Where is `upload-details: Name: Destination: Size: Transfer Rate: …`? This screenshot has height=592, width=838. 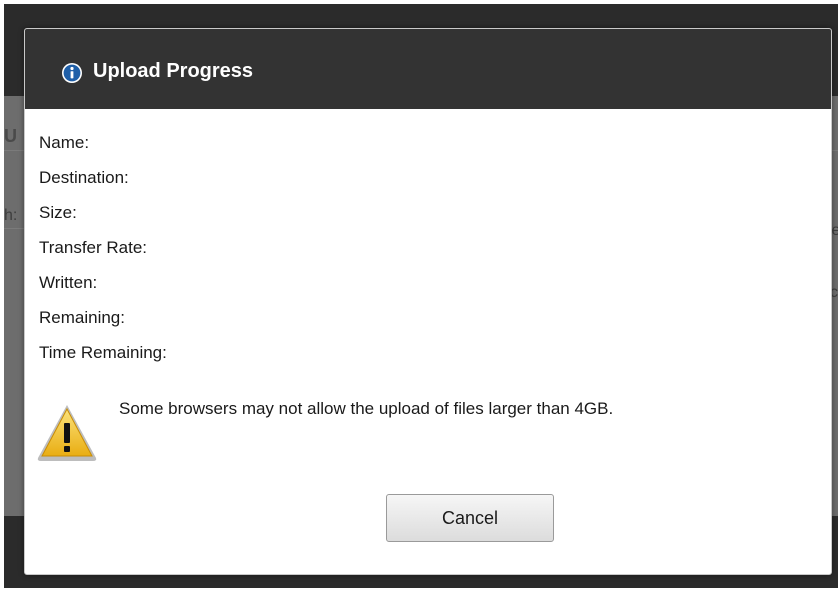
upload-details: Name: Destination: Size: Transfer Rate: … is located at coordinates (103, 254).